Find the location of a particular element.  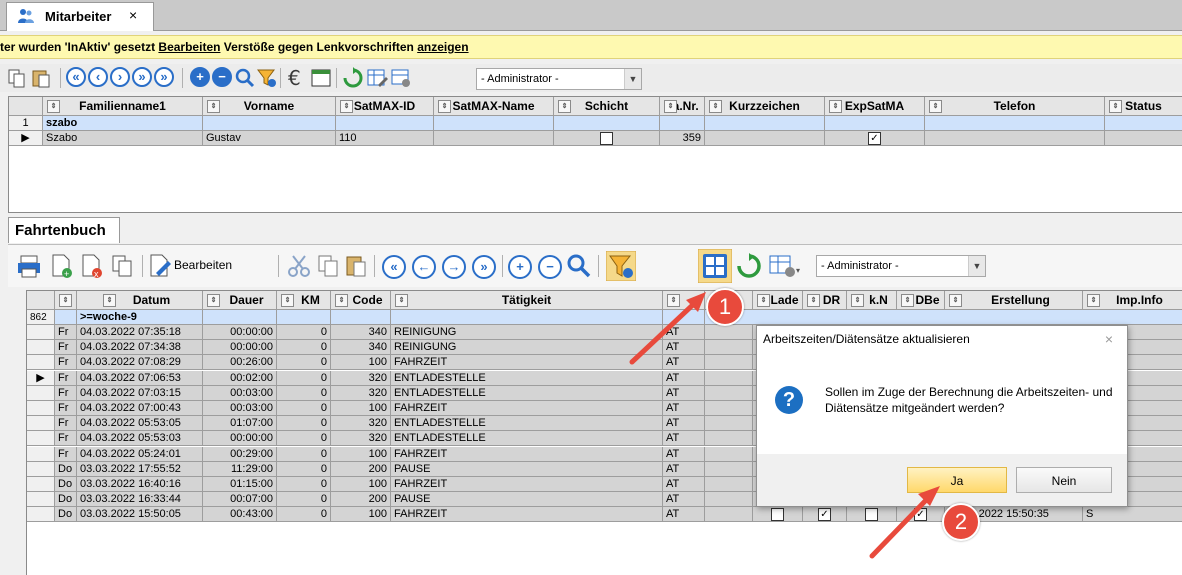

tab-mitarbeiter: Mitarbeiter × is located at coordinates (80, 16).